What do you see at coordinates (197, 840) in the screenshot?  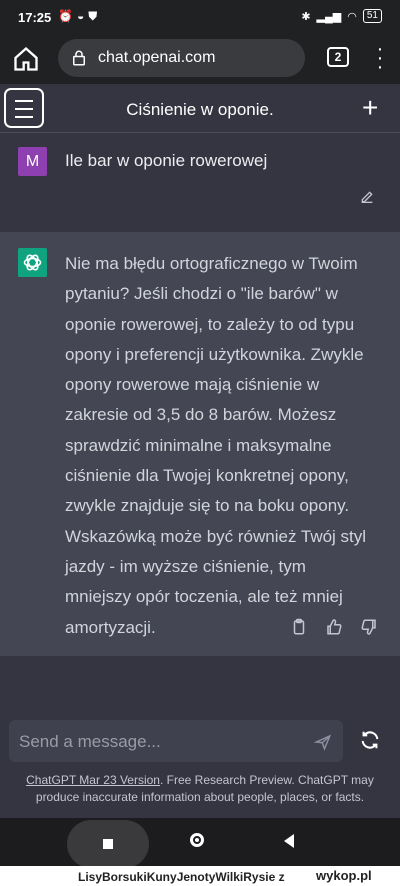 I see `home-button` at bounding box center [197, 840].